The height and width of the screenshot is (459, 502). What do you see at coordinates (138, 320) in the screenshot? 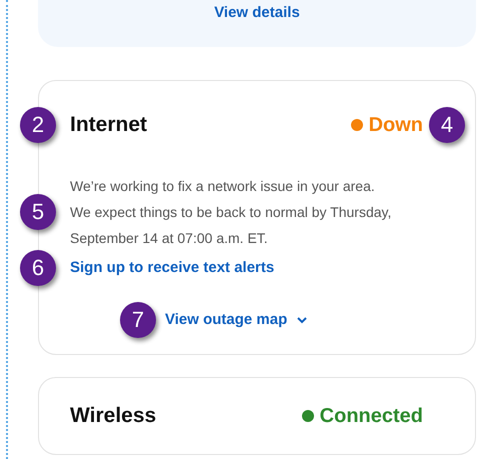
I see `callout-badge: 7` at bounding box center [138, 320].